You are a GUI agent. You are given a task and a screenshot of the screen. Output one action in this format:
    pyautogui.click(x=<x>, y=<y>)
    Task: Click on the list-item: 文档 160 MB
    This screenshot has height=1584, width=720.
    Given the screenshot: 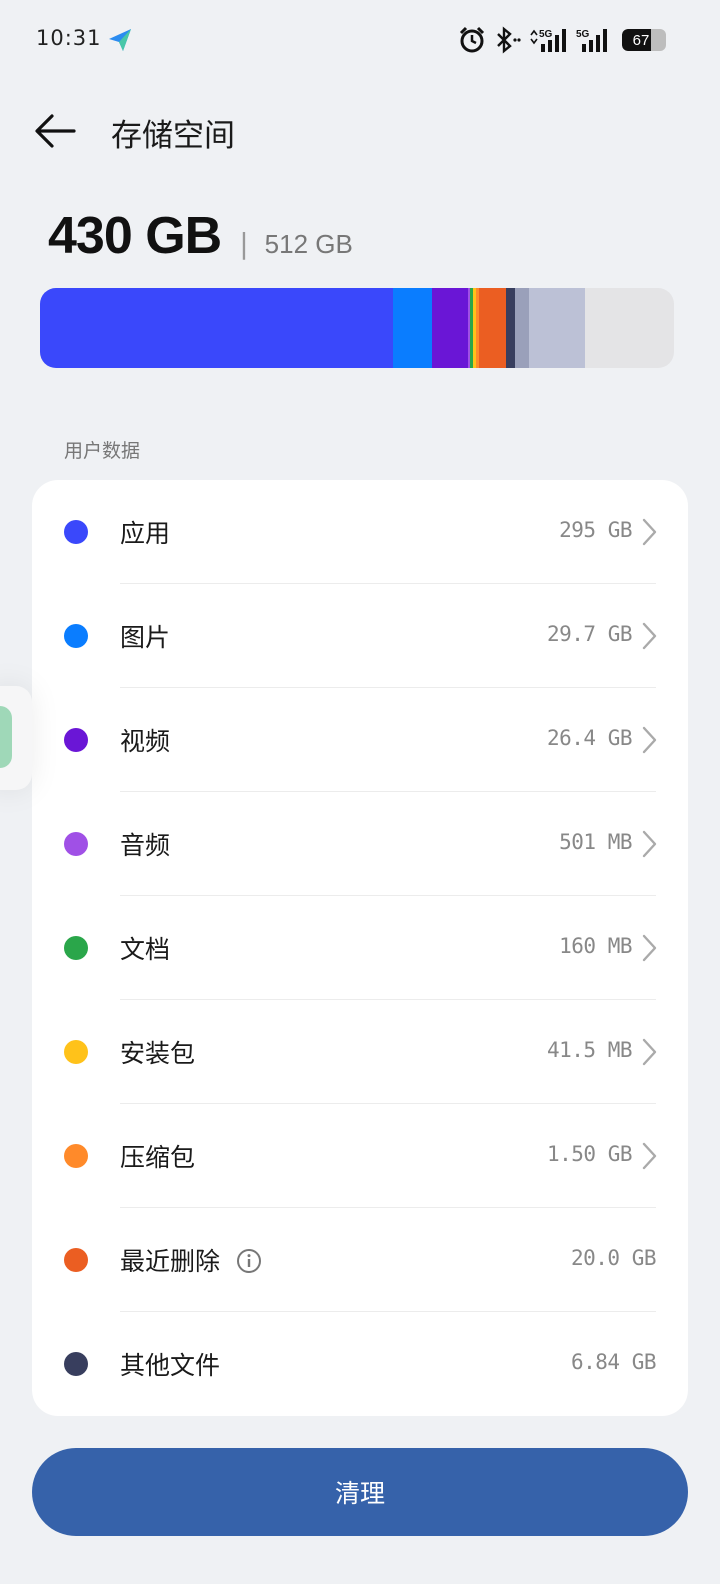 What is the action you would take?
    pyautogui.click(x=360, y=948)
    